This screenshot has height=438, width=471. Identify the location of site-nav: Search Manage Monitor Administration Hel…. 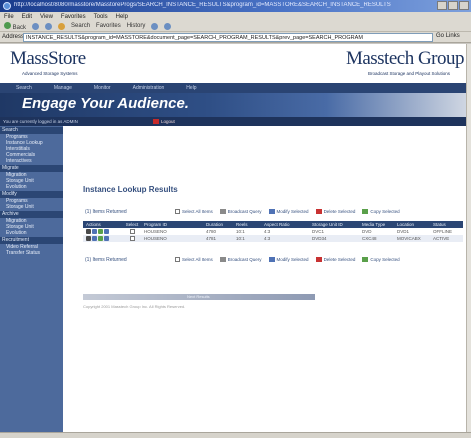
(233, 88).